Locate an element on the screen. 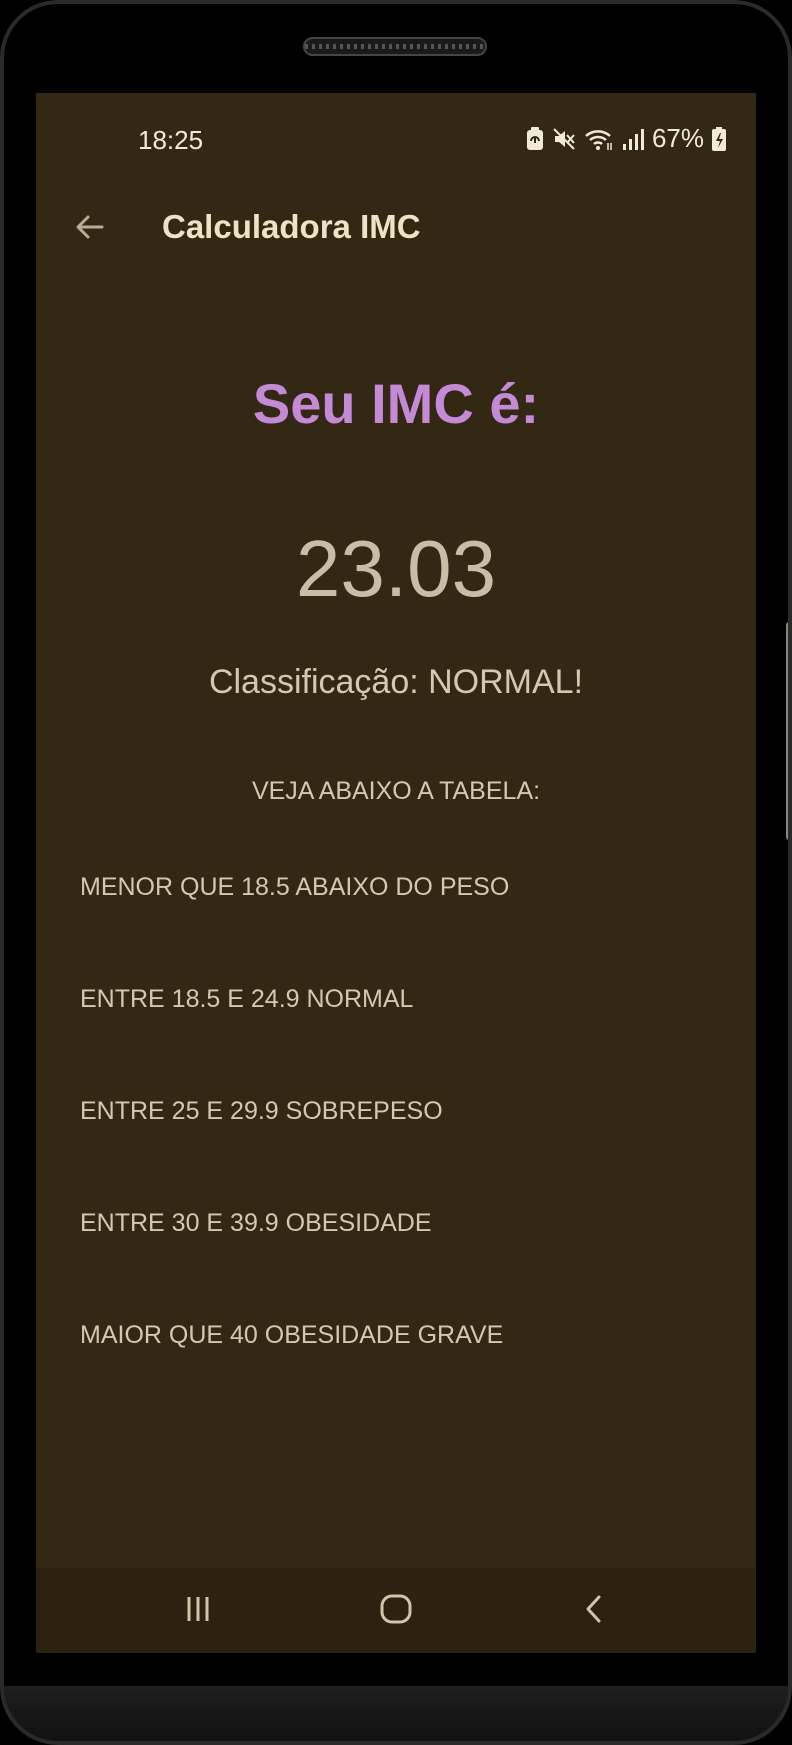 This screenshot has width=792, height=1745. app-title: Calculadora IMC is located at coordinates (291, 226).